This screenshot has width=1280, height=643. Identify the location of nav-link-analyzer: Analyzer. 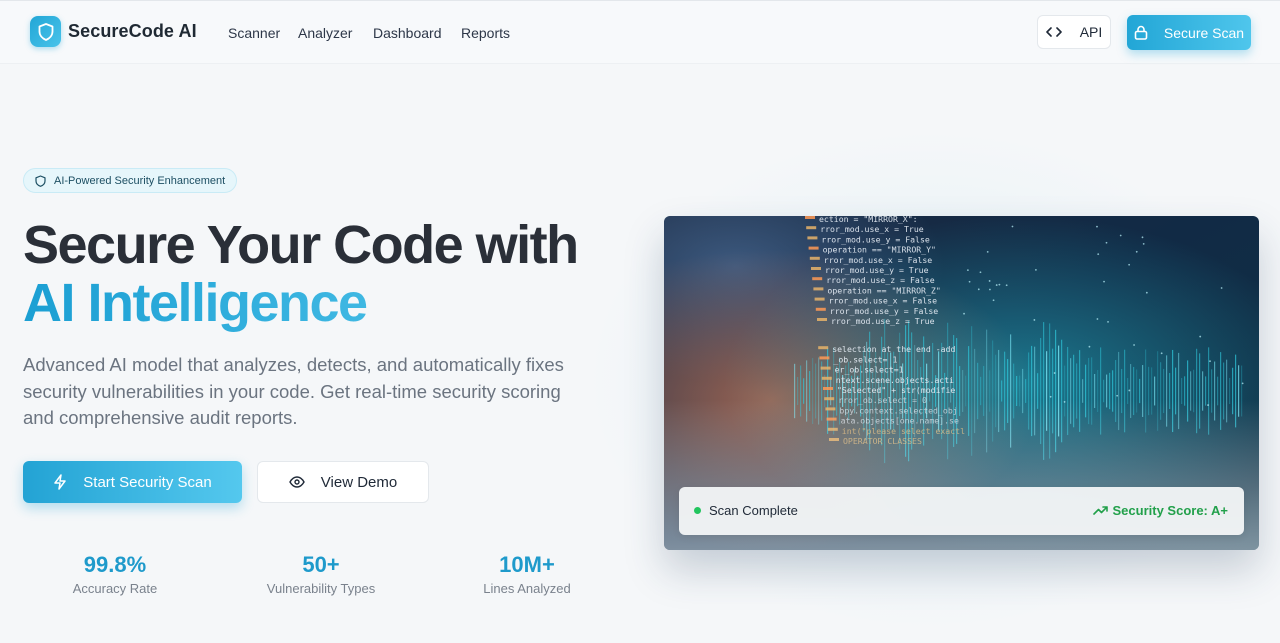
(325, 33).